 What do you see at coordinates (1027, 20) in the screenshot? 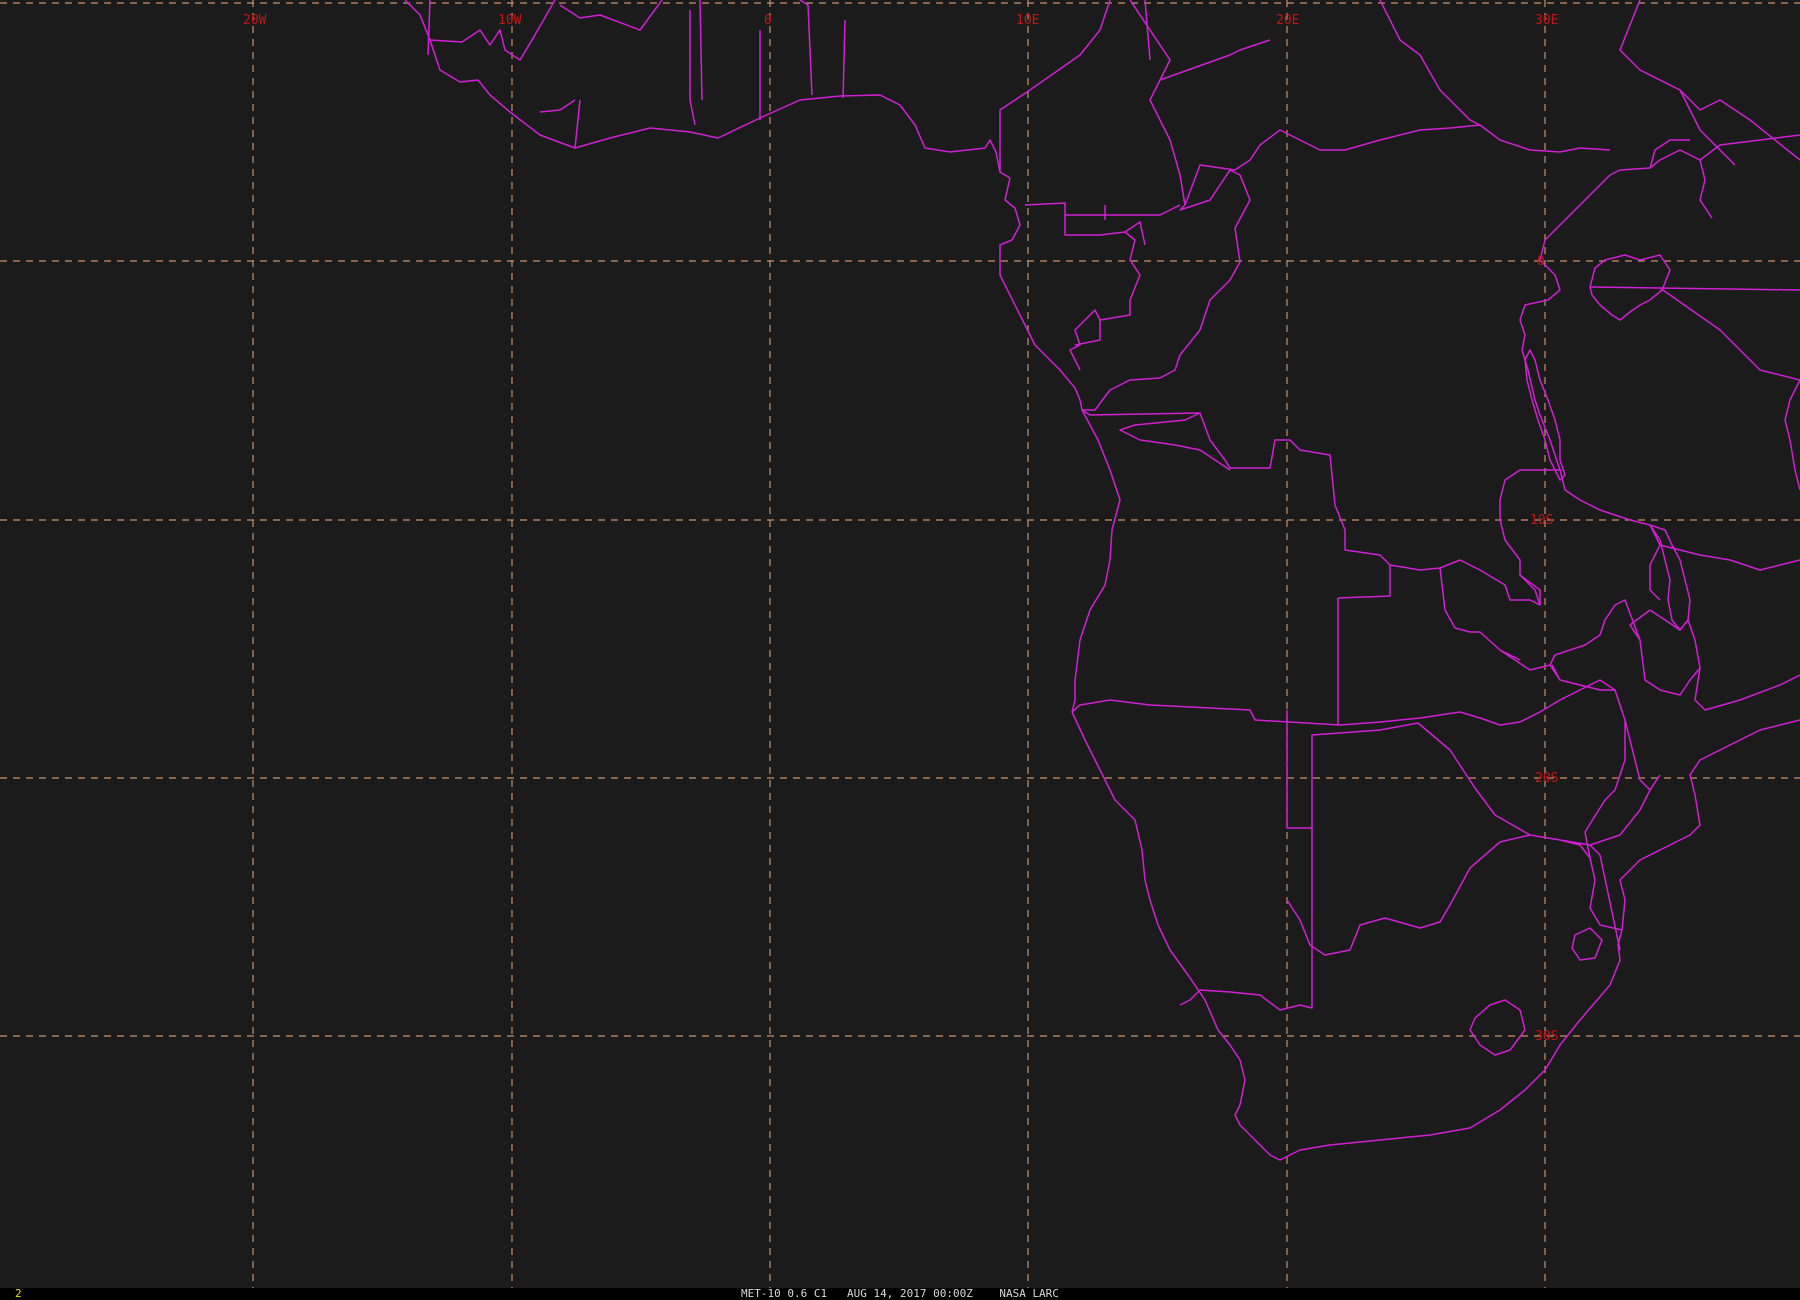
I see `longitude-label: 10E` at bounding box center [1027, 20].